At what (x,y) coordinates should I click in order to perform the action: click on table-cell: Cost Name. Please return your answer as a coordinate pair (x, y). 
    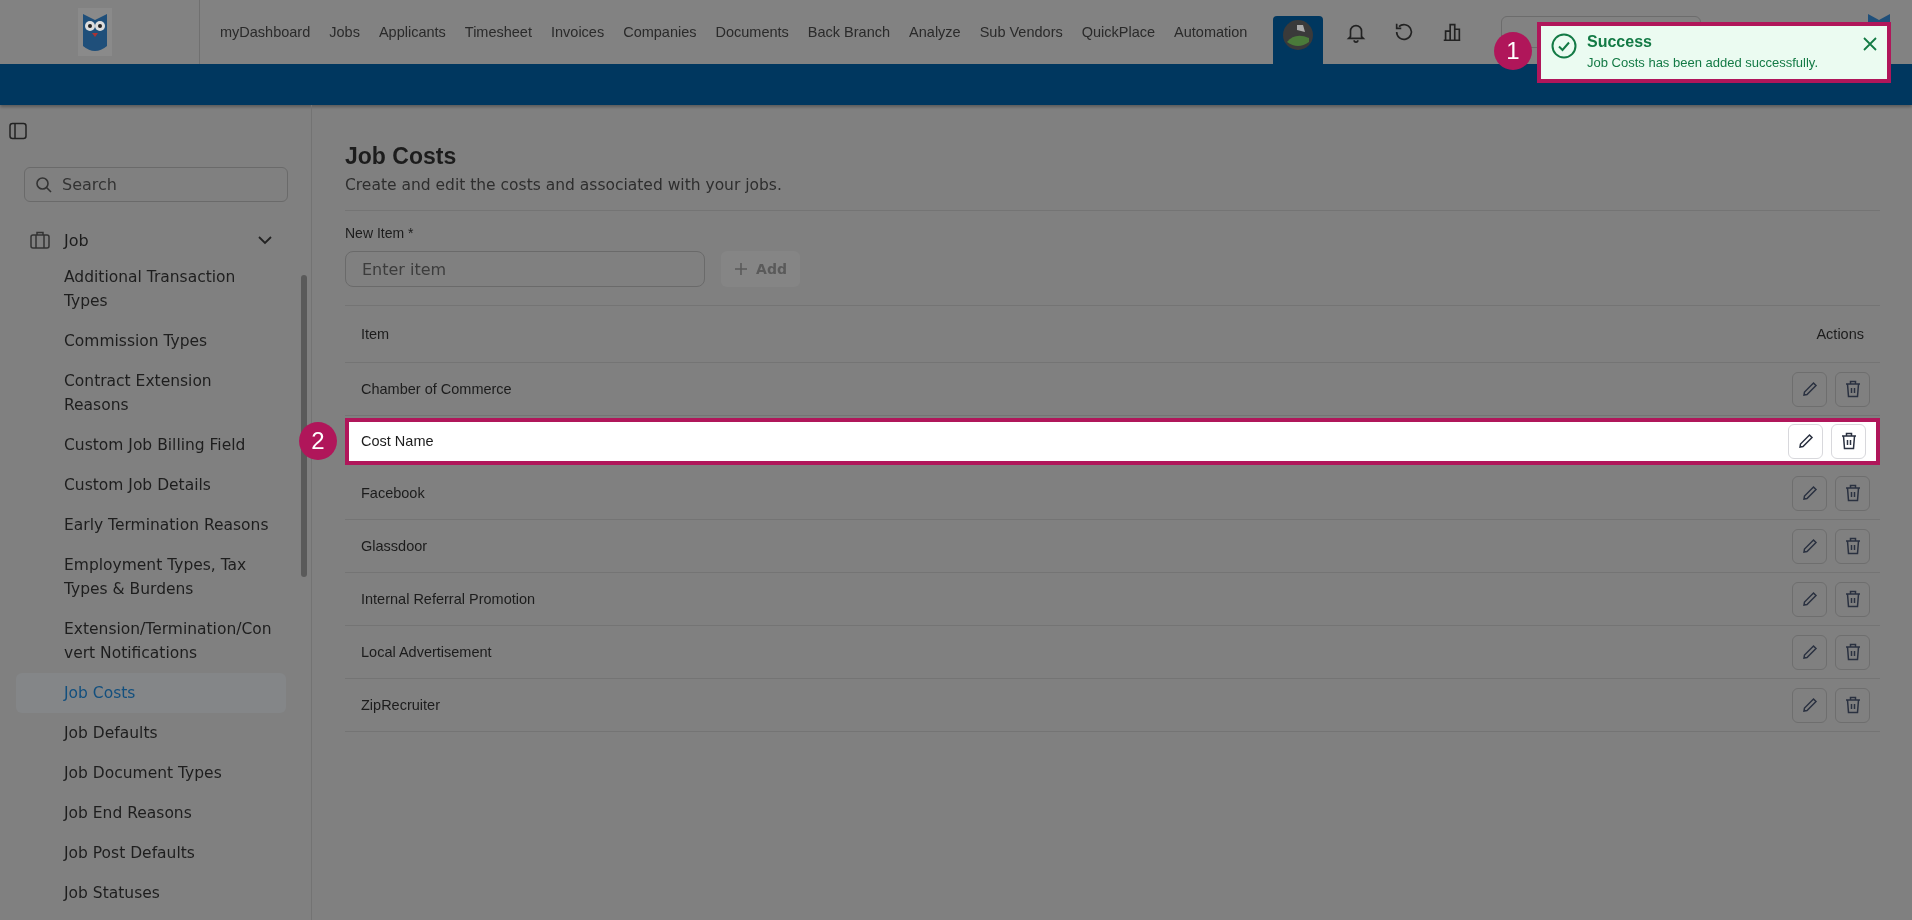
    Looking at the image, I should click on (397, 441).